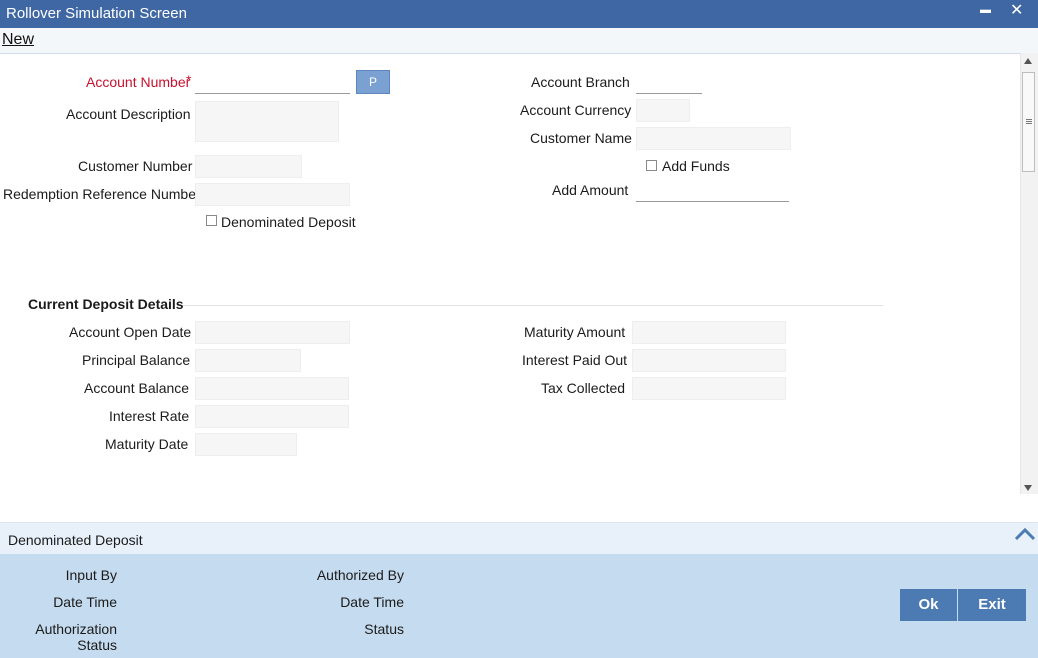  What do you see at coordinates (1016, 10) in the screenshot?
I see `close-button: ✕` at bounding box center [1016, 10].